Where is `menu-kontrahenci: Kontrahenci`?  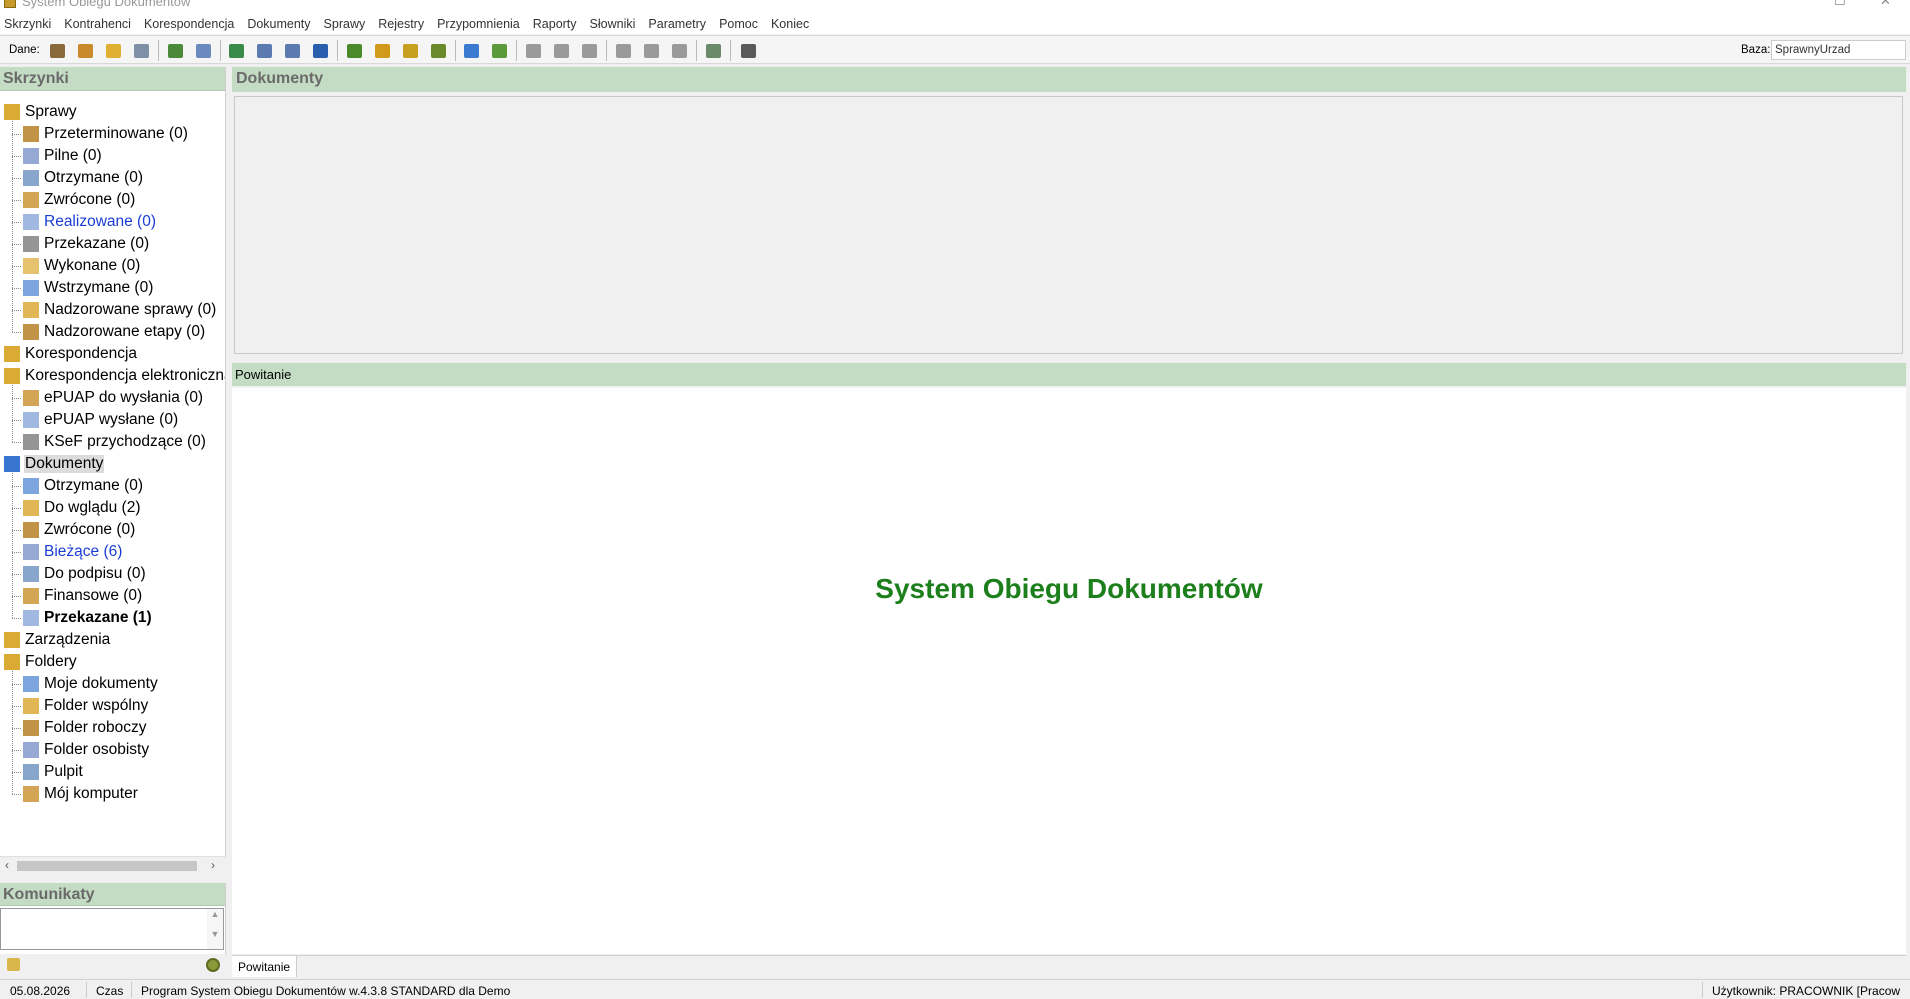 menu-kontrahenci: Kontrahenci is located at coordinates (97, 24).